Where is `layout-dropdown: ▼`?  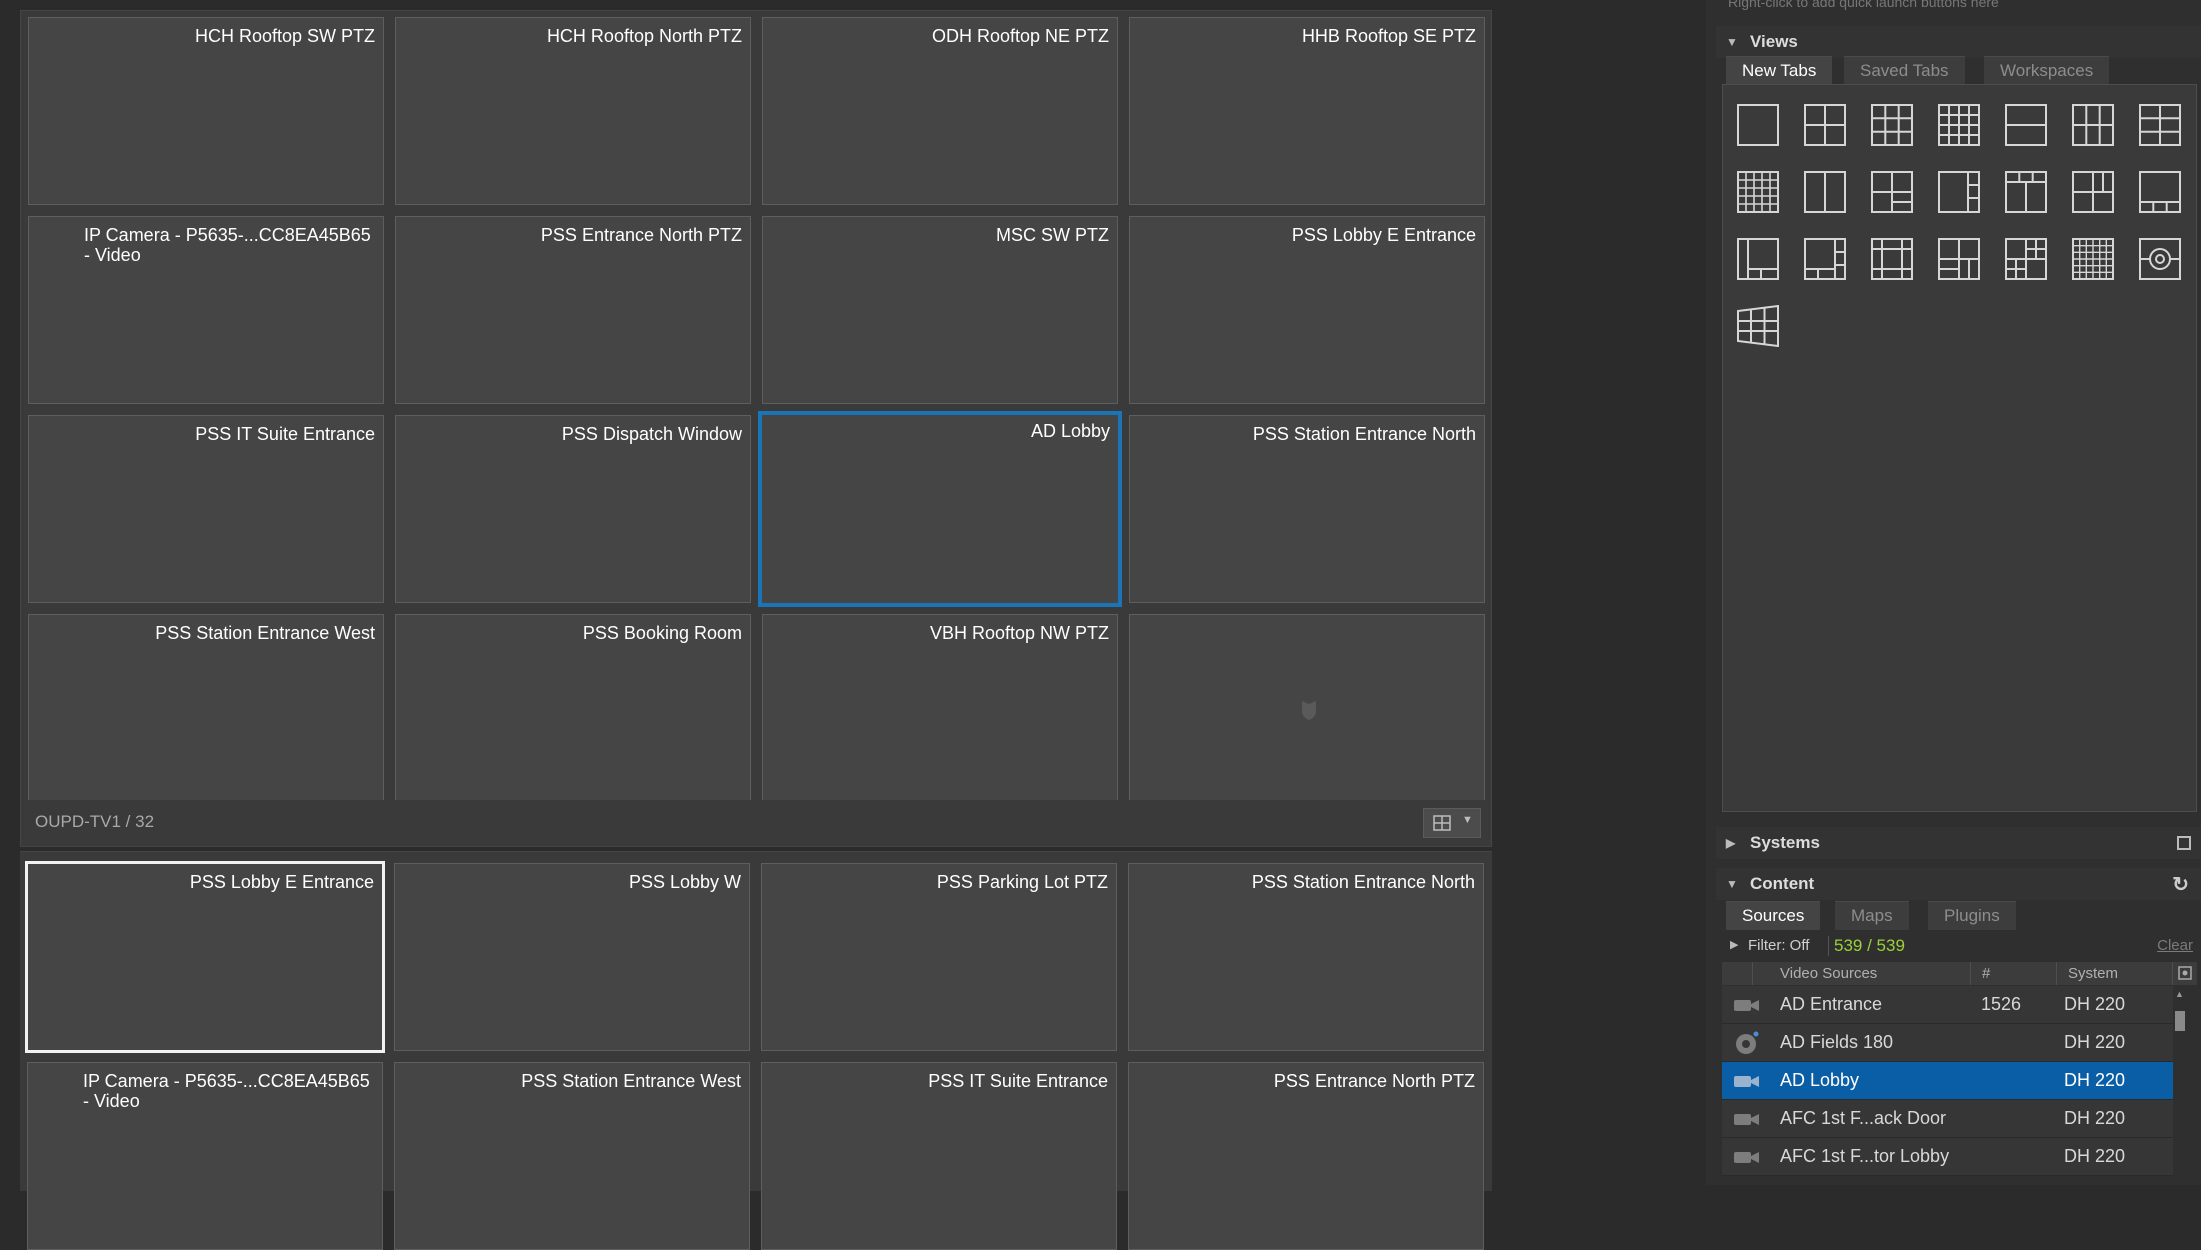
layout-dropdown: ▼ is located at coordinates (1452, 823).